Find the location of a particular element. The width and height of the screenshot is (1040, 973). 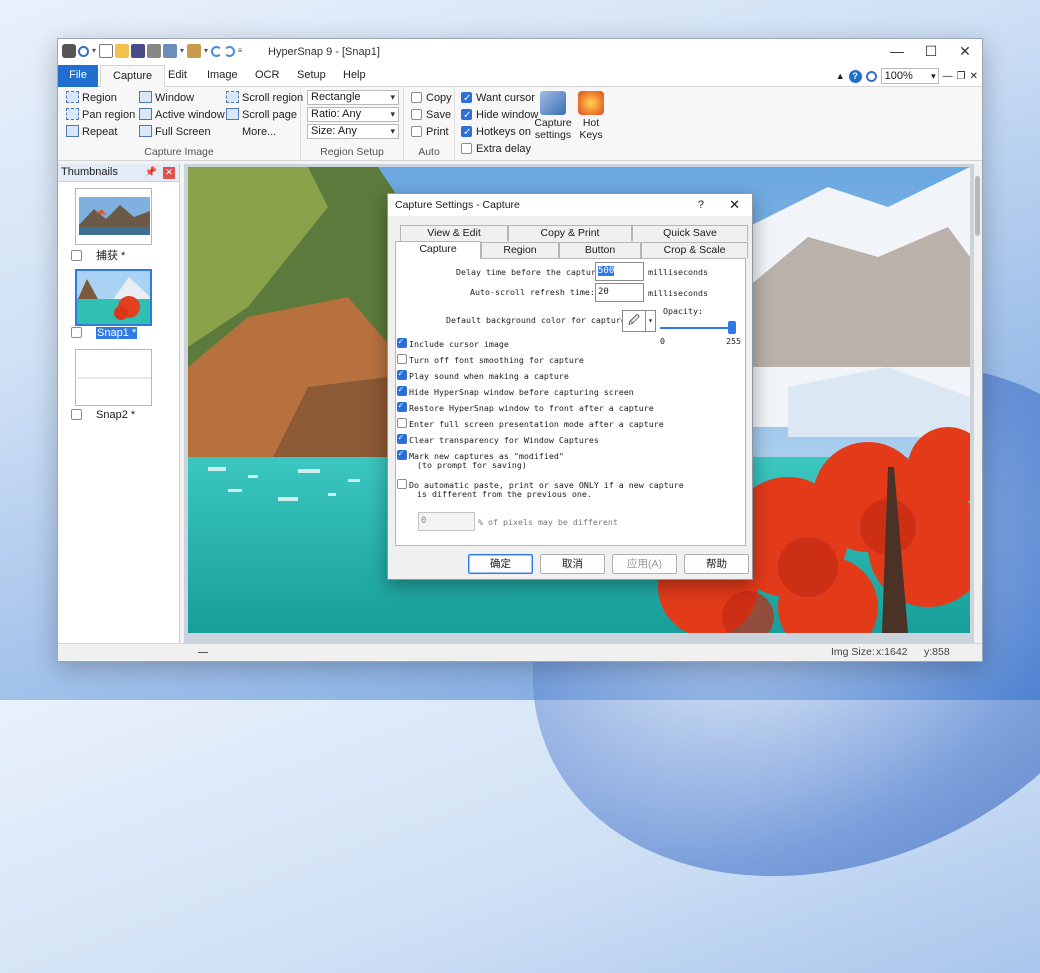

redo-icon is located at coordinates (229, 51).